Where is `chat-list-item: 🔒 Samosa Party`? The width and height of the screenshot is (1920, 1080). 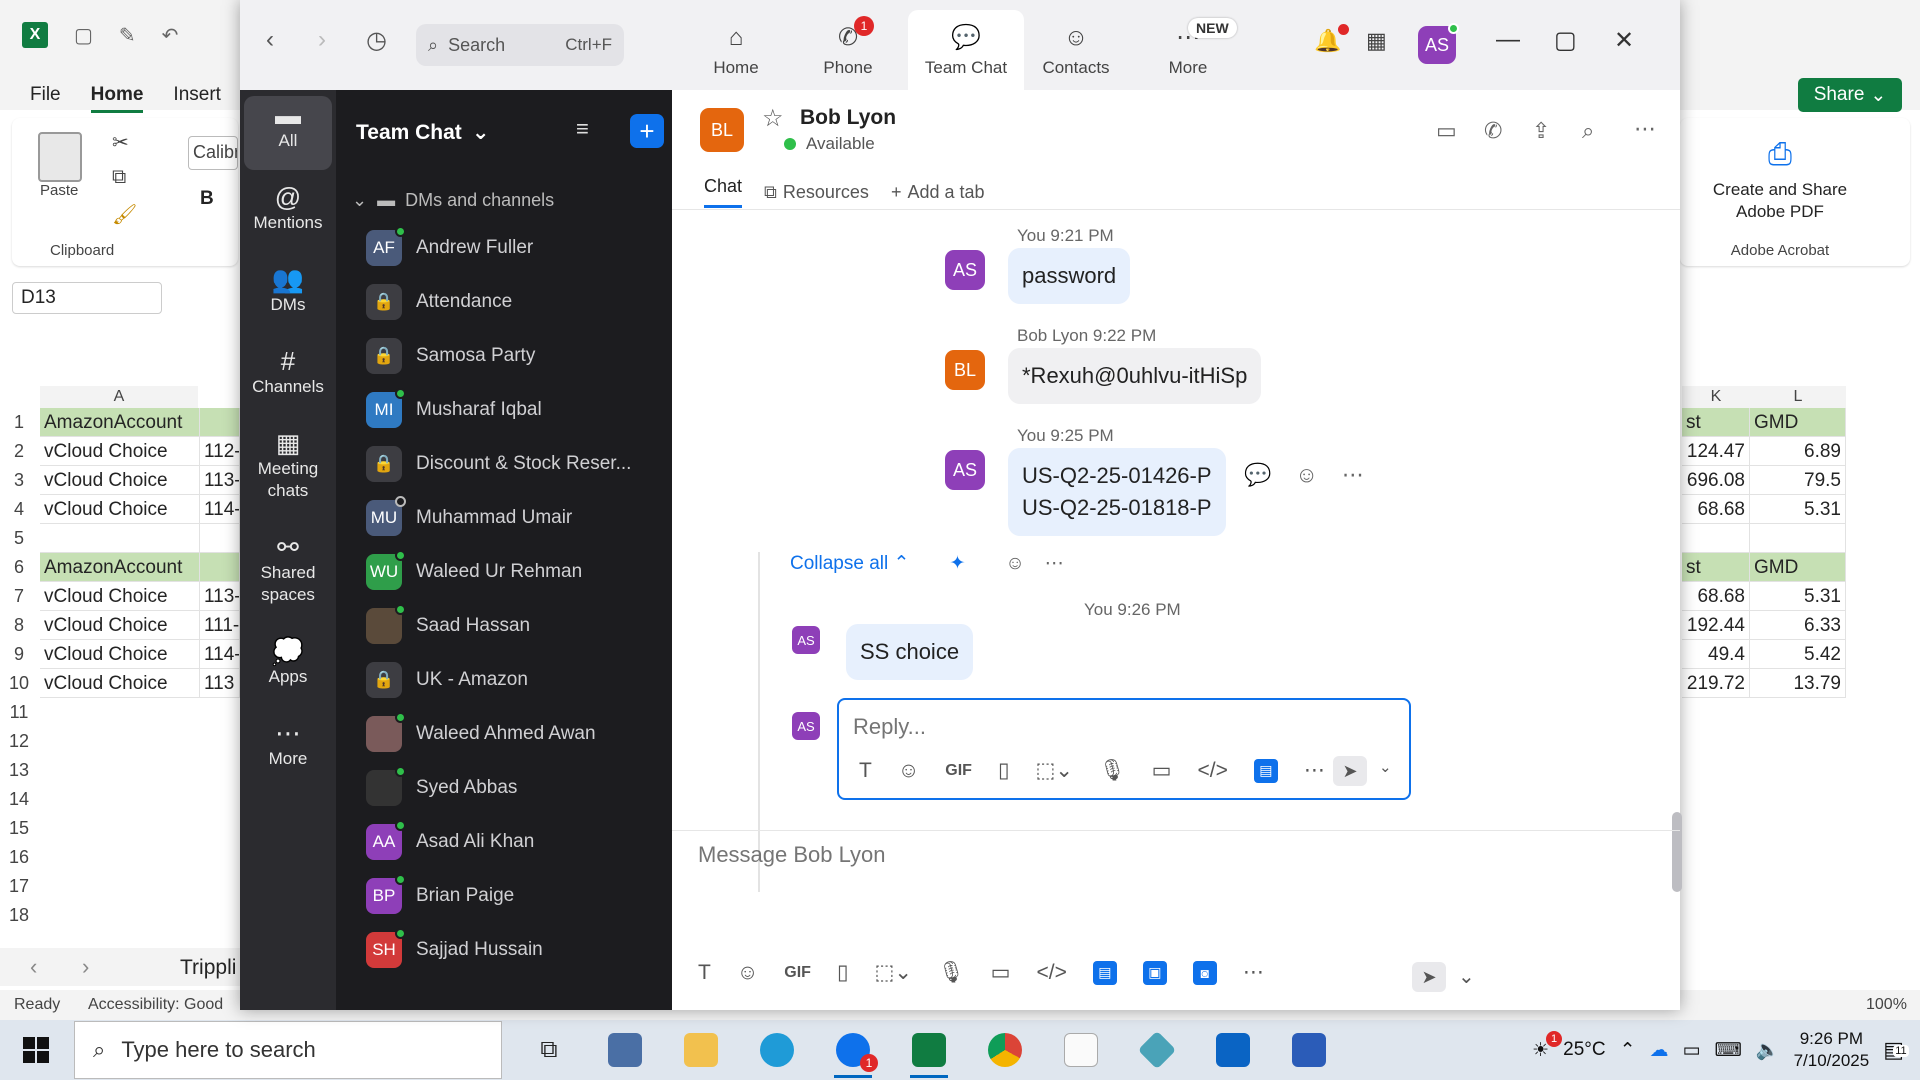
chat-list-item: 🔒 Samosa Party is located at coordinates (450, 356).